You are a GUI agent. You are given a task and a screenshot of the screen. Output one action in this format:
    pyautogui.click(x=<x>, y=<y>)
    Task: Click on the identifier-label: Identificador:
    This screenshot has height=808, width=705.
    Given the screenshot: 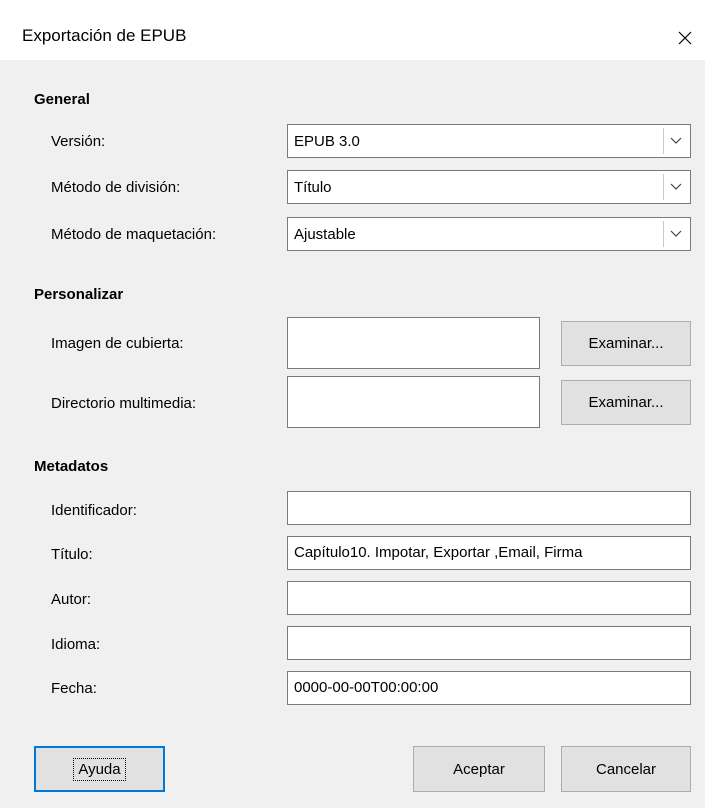 What is the action you would take?
    pyautogui.click(x=94, y=510)
    